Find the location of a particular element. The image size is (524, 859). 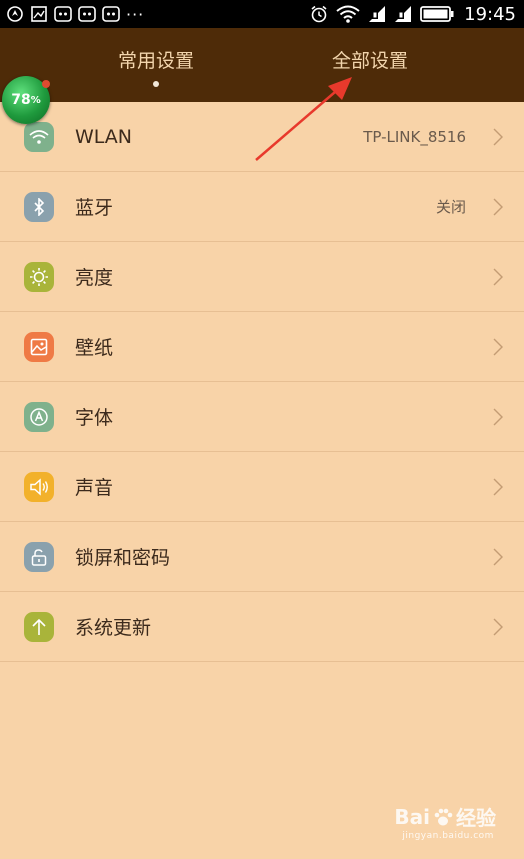

status-bar-right: 19:45 is located at coordinates (413, 14).